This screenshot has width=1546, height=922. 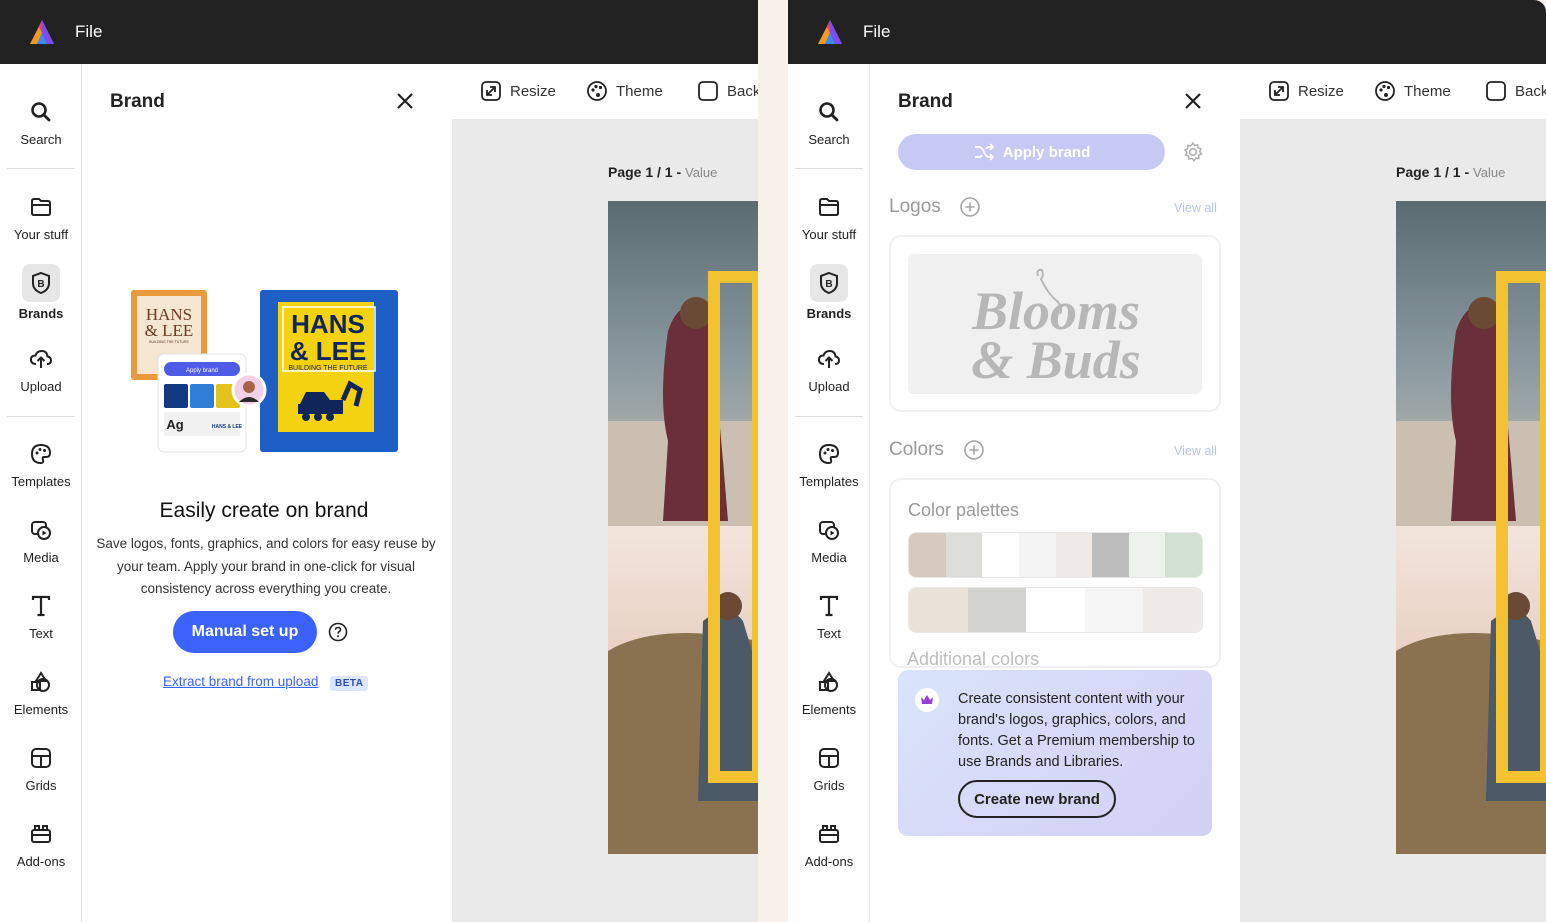 What do you see at coordinates (1489, 172) in the screenshot?
I see `page-value: Value` at bounding box center [1489, 172].